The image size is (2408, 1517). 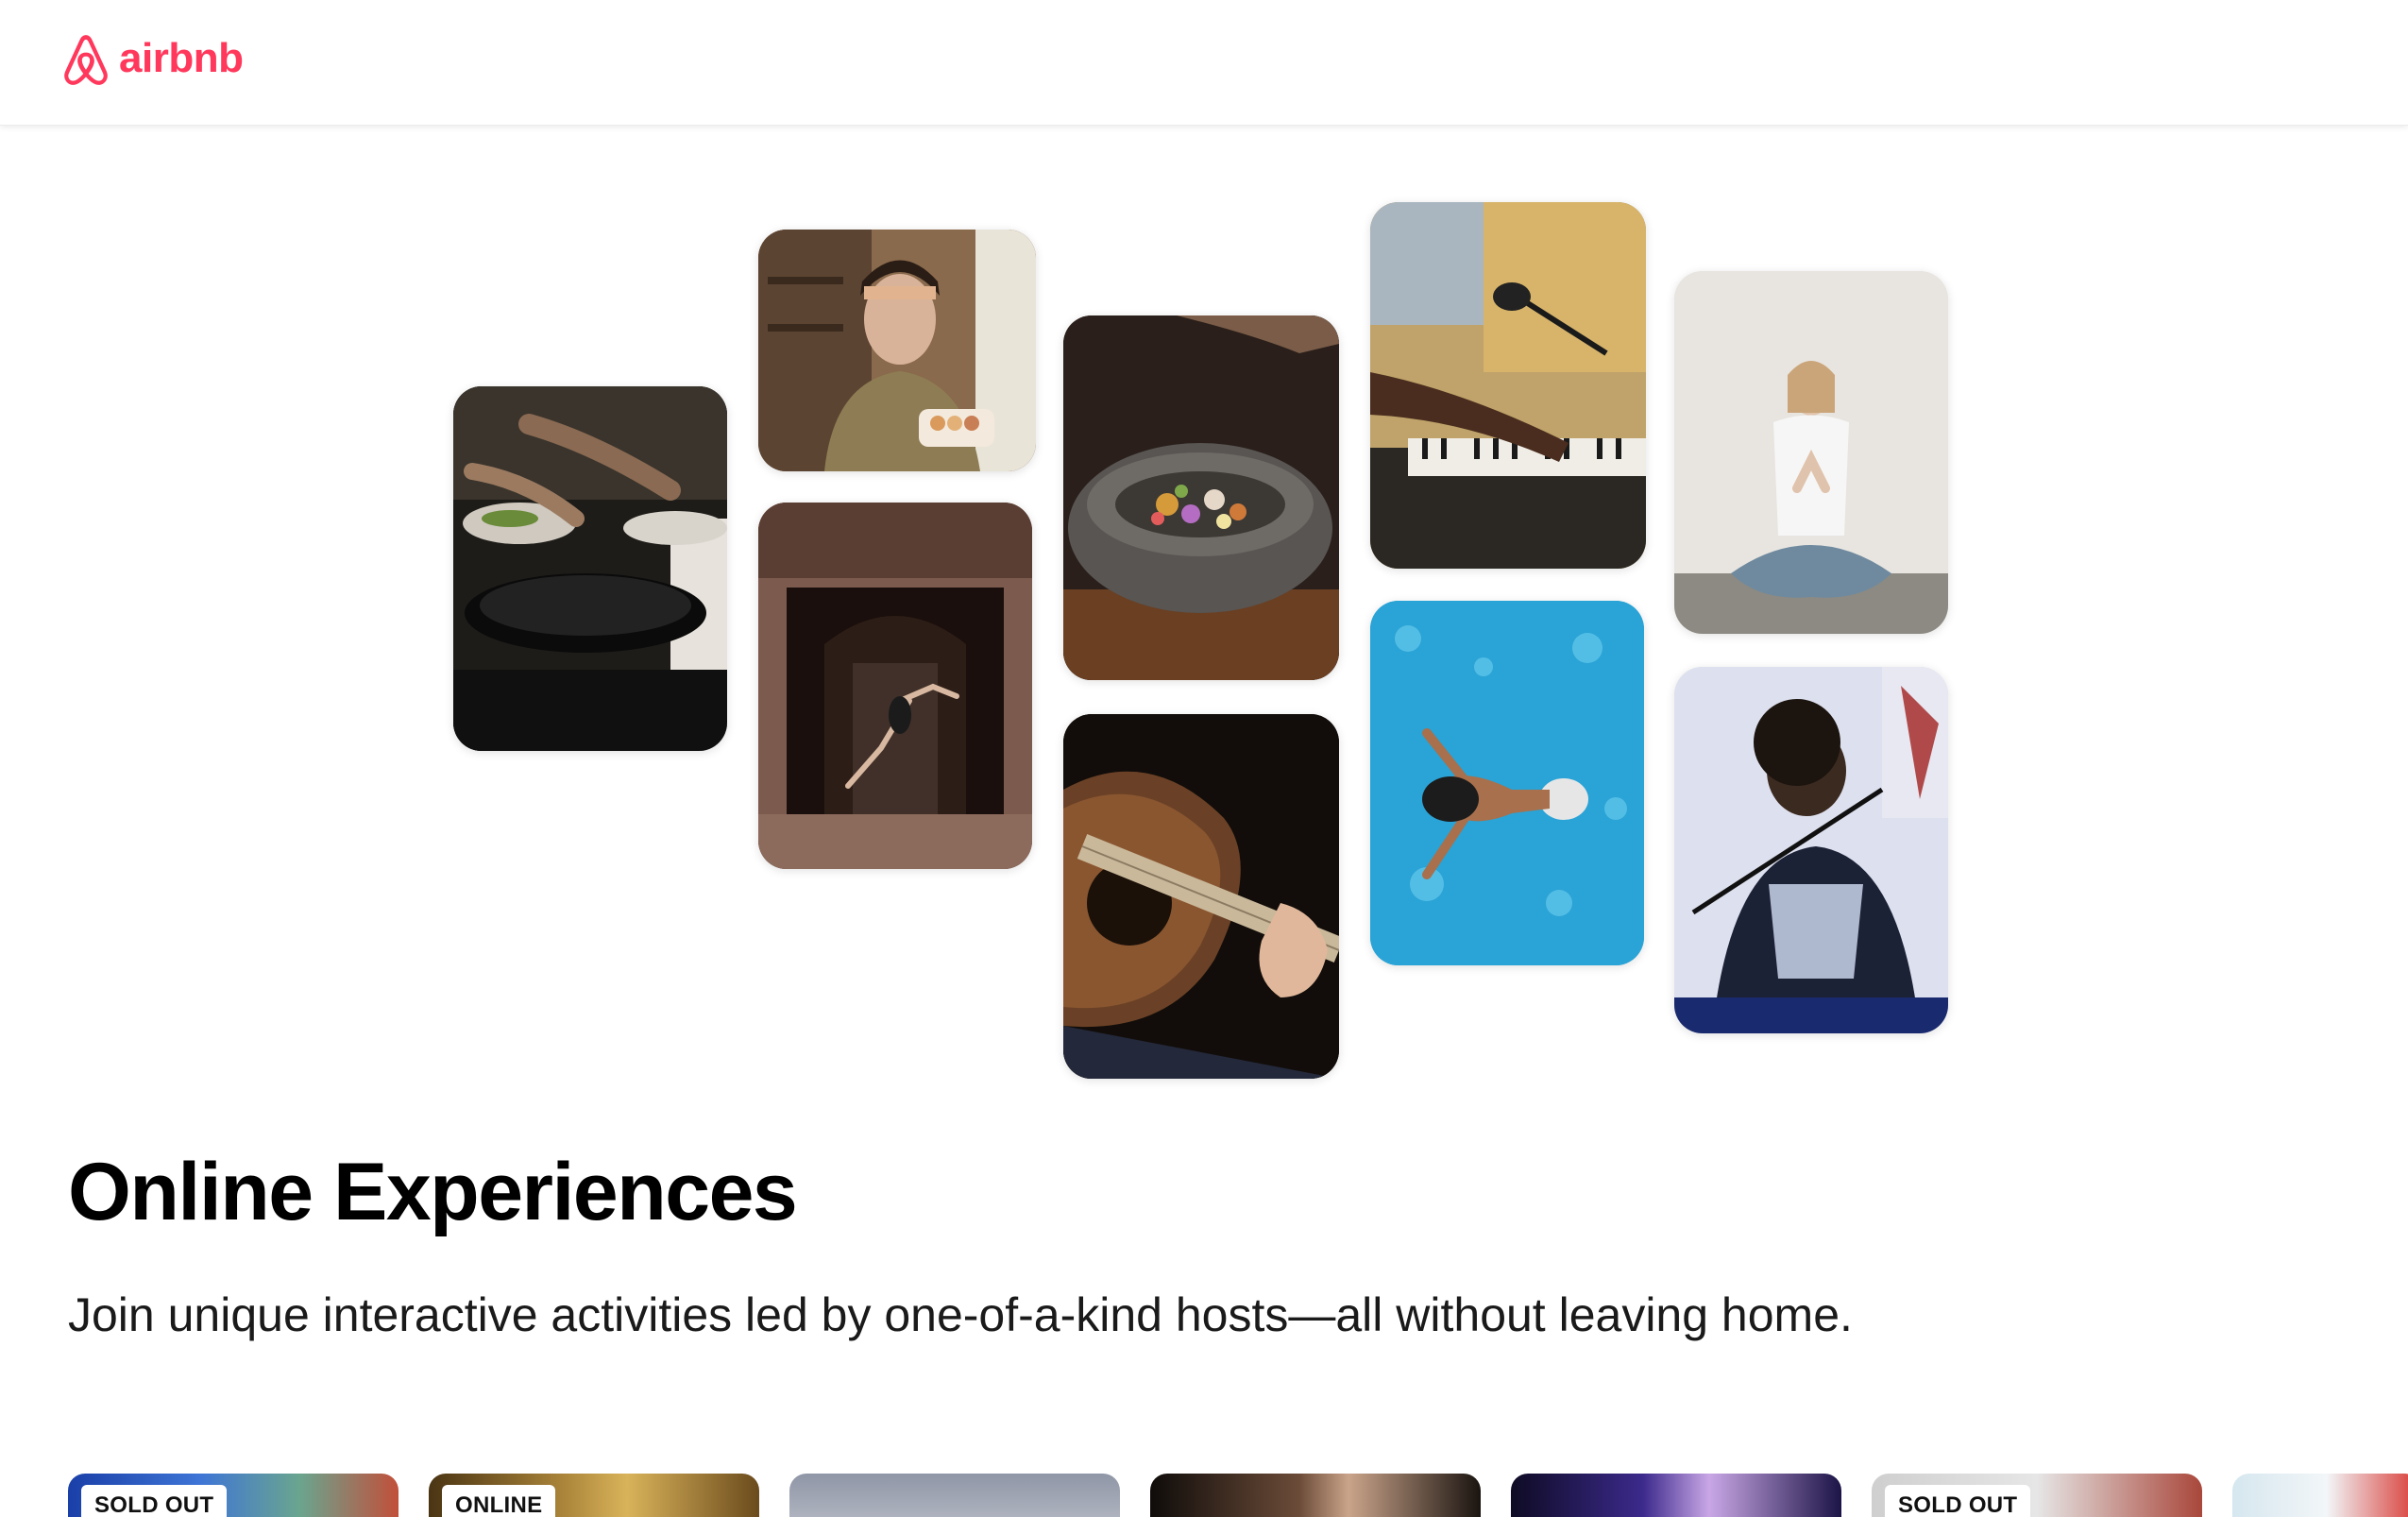 I want to click on guitar-photo, so click(x=1201, y=896).